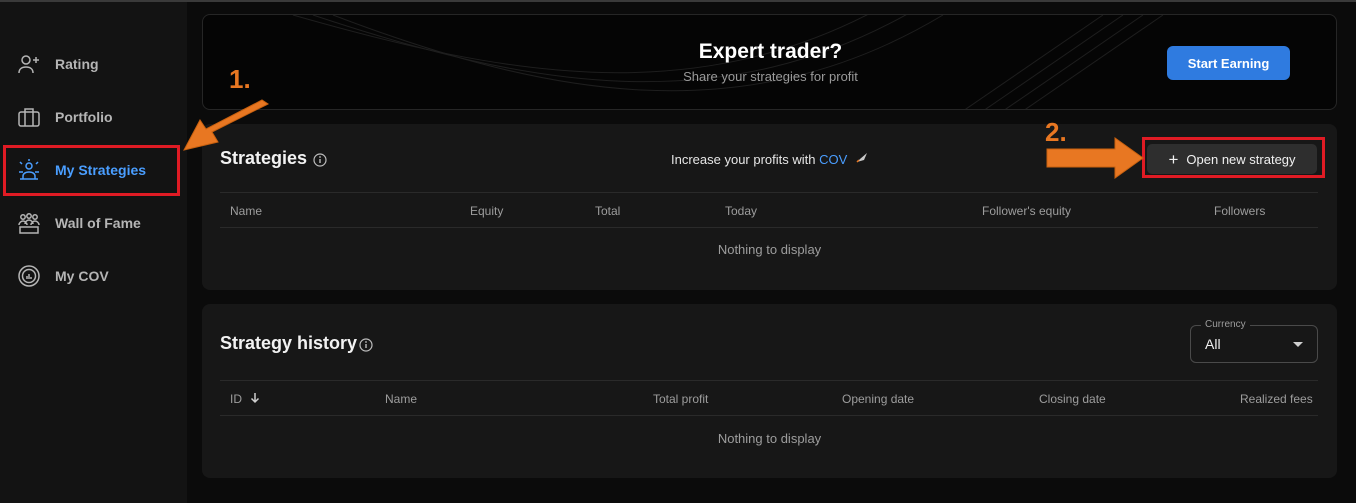 This screenshot has width=1356, height=503. I want to click on currency-label: Currency, so click(1225, 324).